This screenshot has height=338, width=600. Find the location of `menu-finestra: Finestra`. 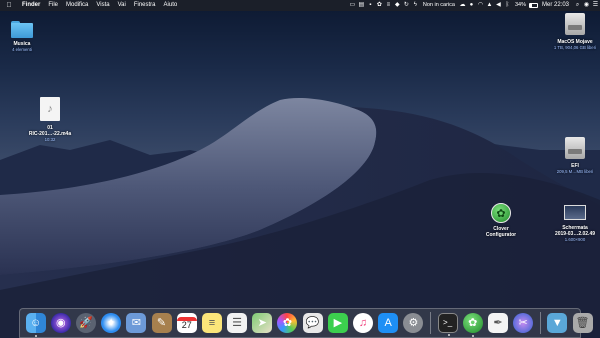

menu-finestra: Finestra is located at coordinates (145, 5).